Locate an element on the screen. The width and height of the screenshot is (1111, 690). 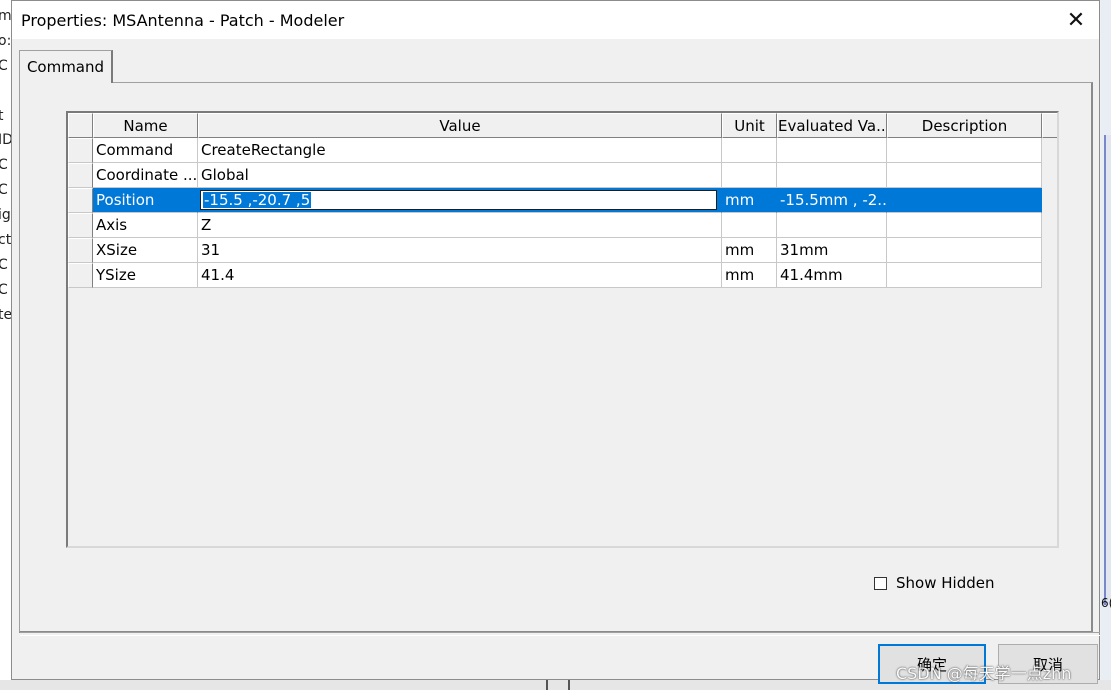
table-row: YSize 41.4 mm 41.4mm is located at coordinates (555, 275).